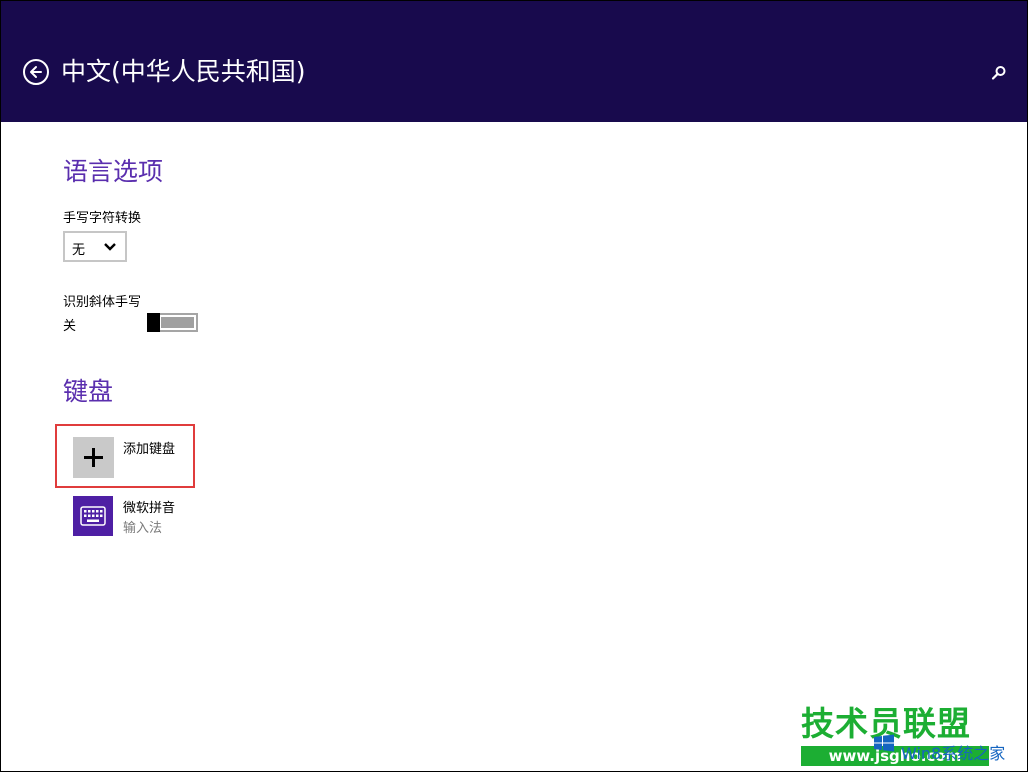 The width and height of the screenshot is (1028, 772). Describe the element at coordinates (113, 171) in the screenshot. I see `language-options-heading: 语言选项` at that location.